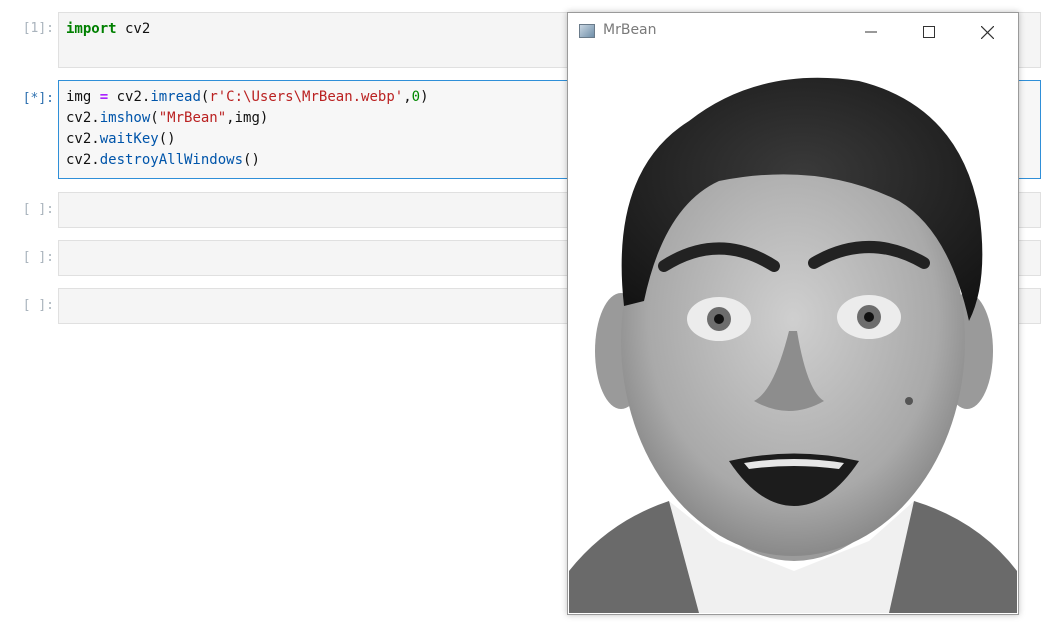  I want to click on minimize-icon, so click(871, 32).